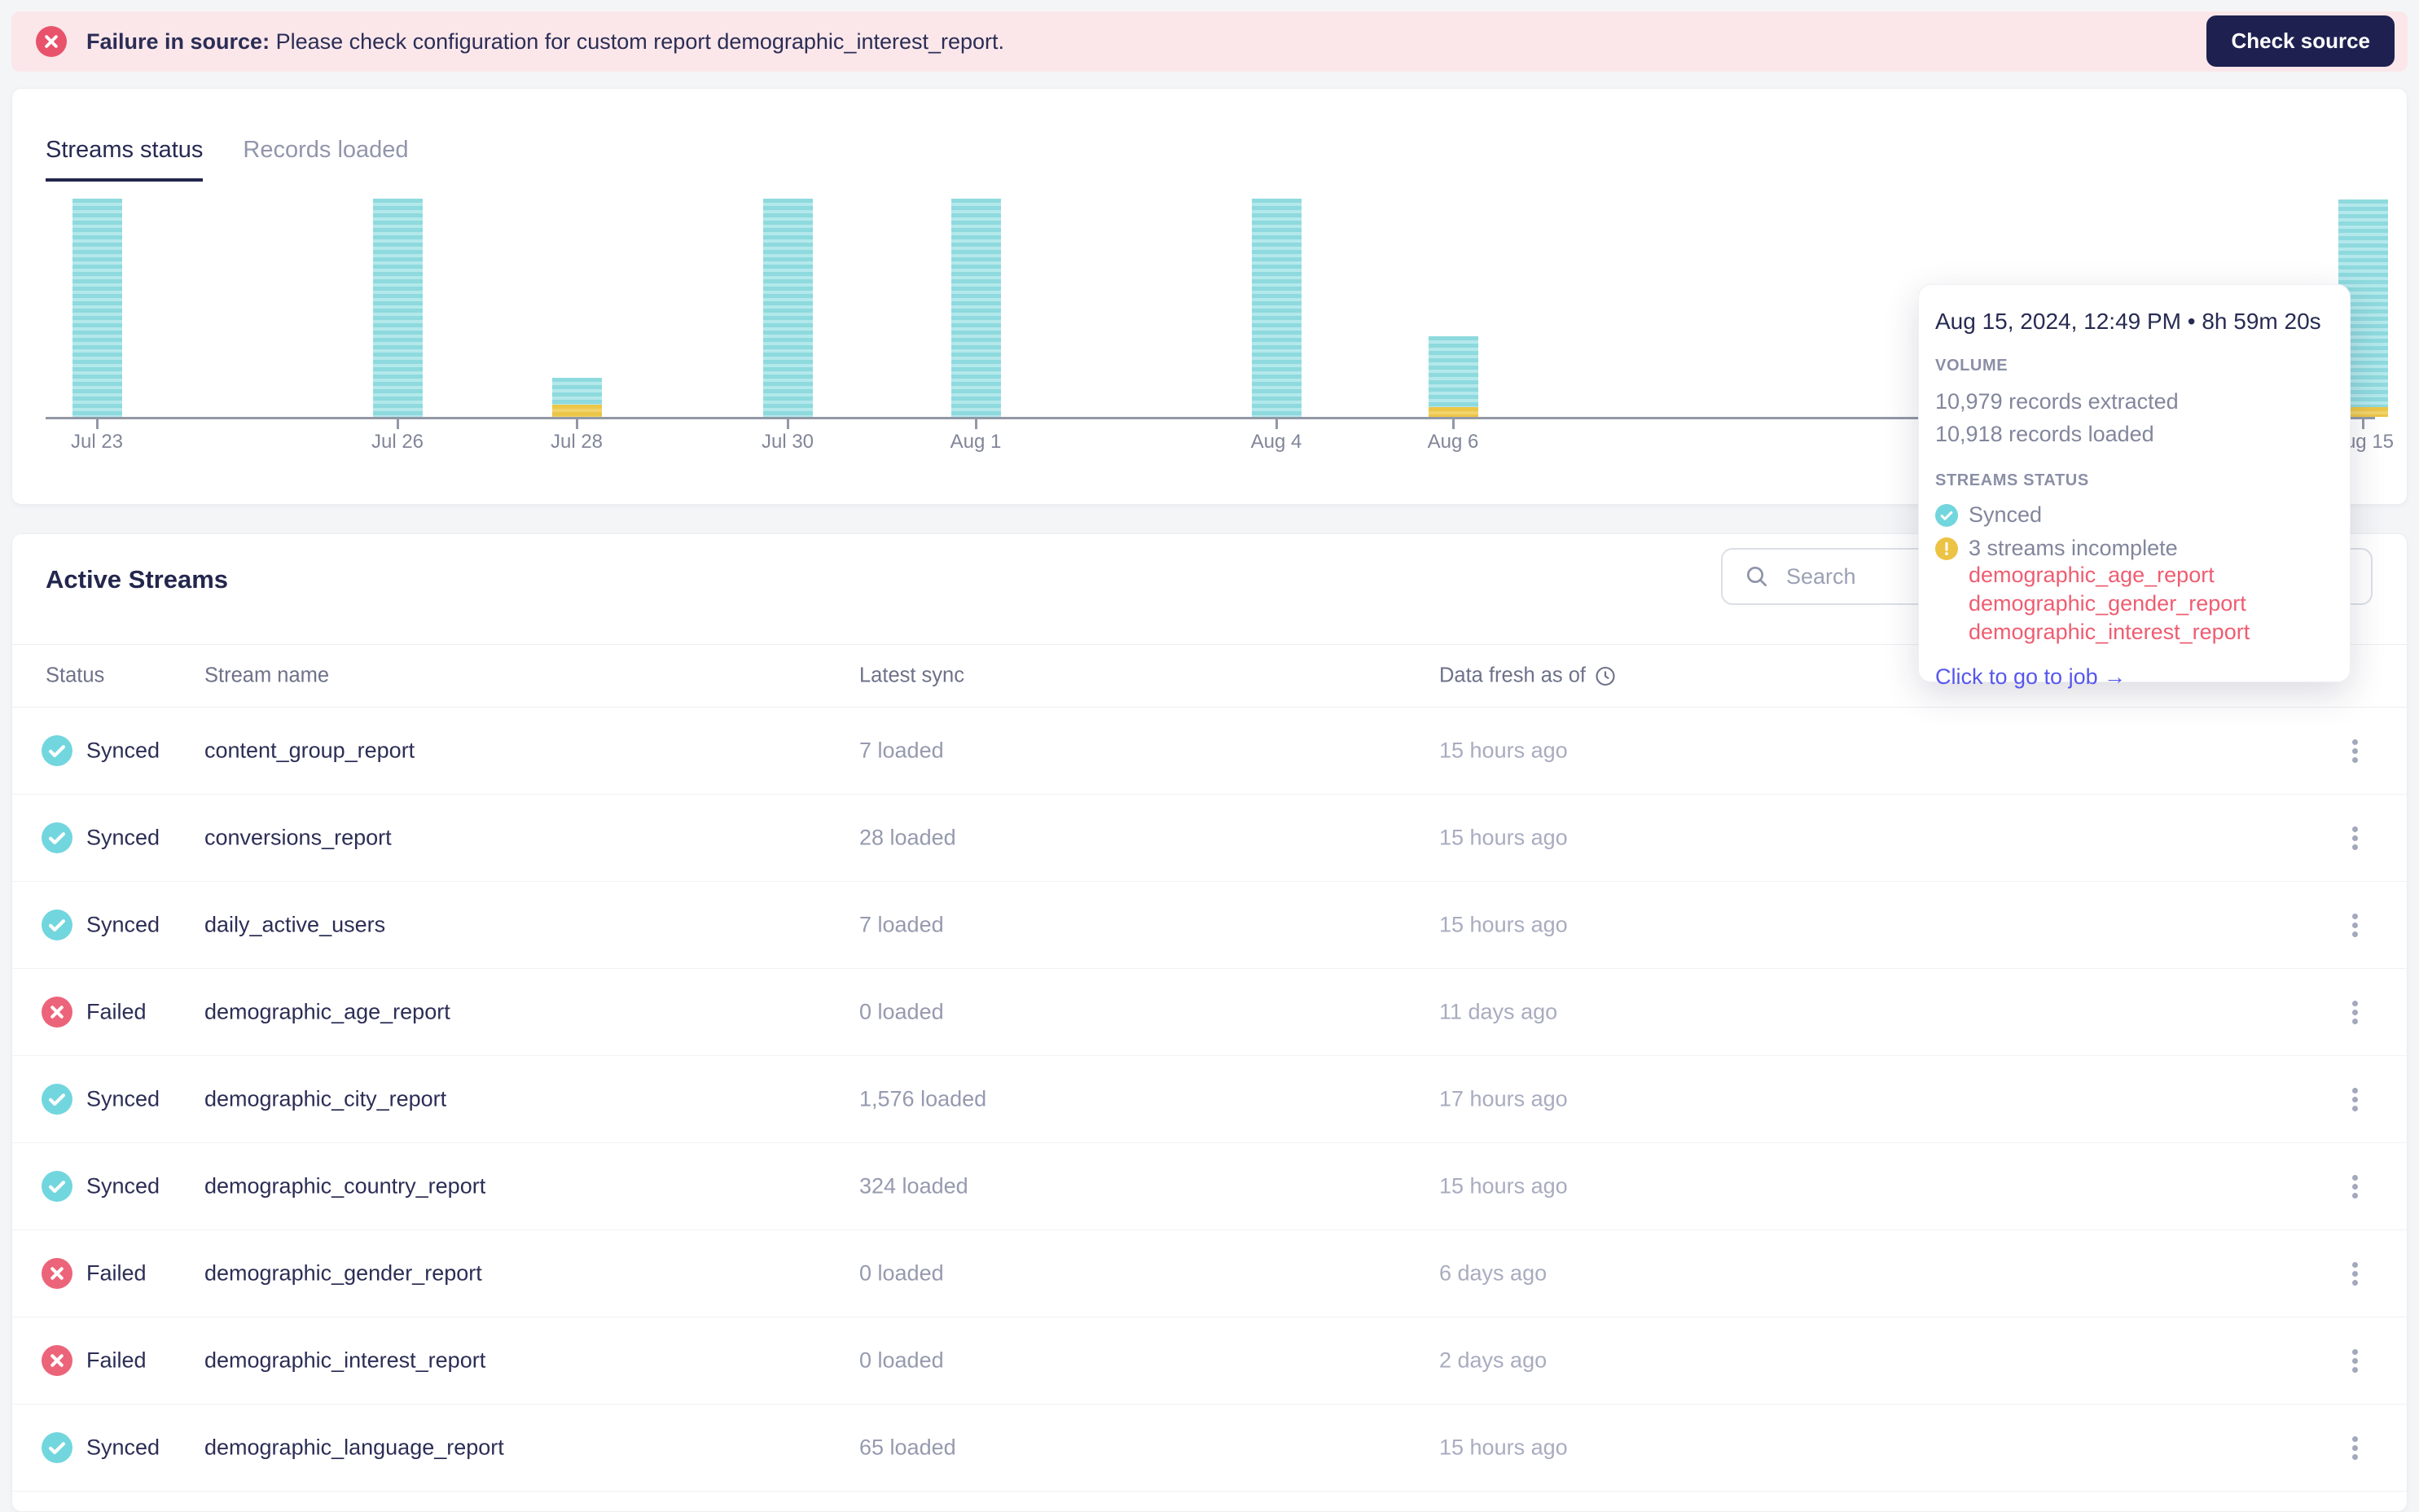  Describe the element at coordinates (1757, 576) in the screenshot. I see `search-icon` at that location.